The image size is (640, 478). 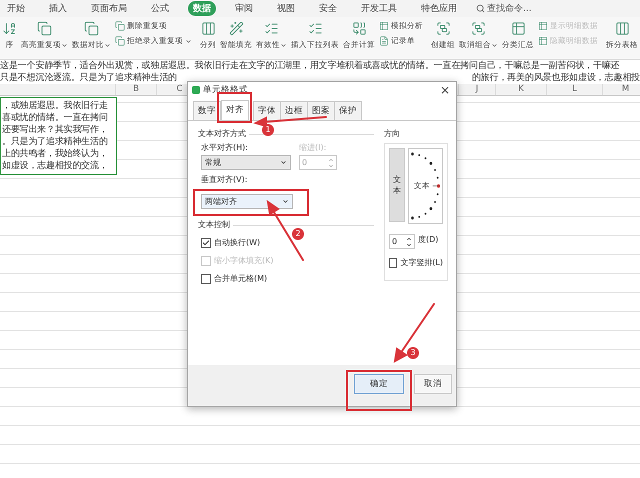 I want to click on field-label: 水平对齐(H):, so click(x=224, y=147).